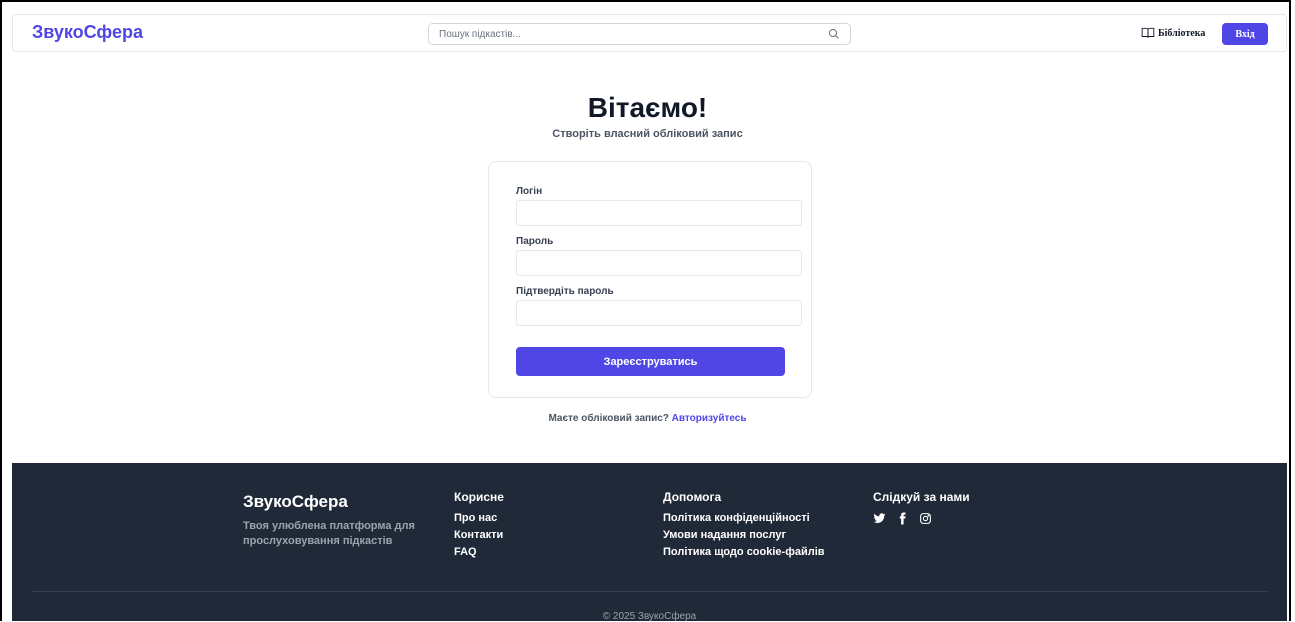 This screenshot has height=622, width=1295. I want to click on login-field-label: Логін, so click(529, 191).